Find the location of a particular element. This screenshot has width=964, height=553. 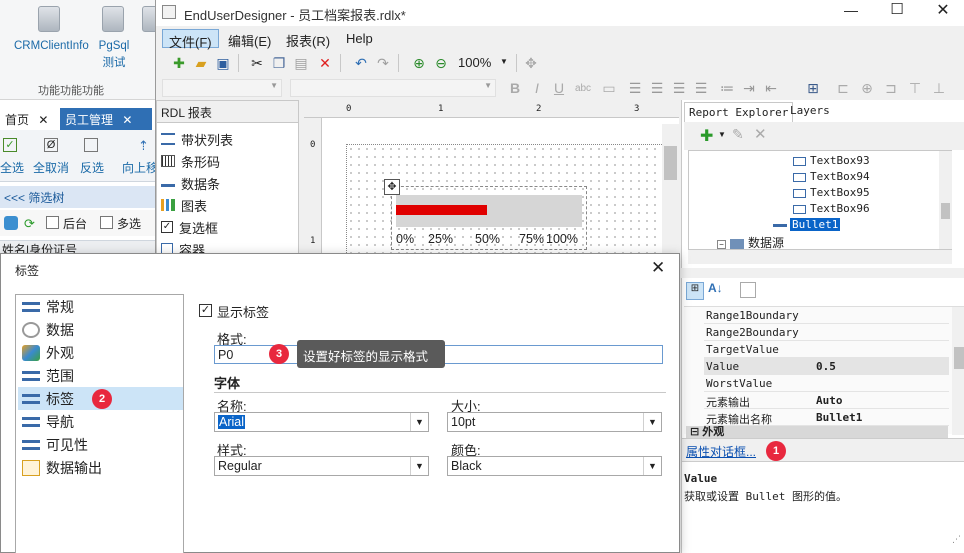

prop-row: 元素输出名称 Bullet1 is located at coordinates (826, 417).